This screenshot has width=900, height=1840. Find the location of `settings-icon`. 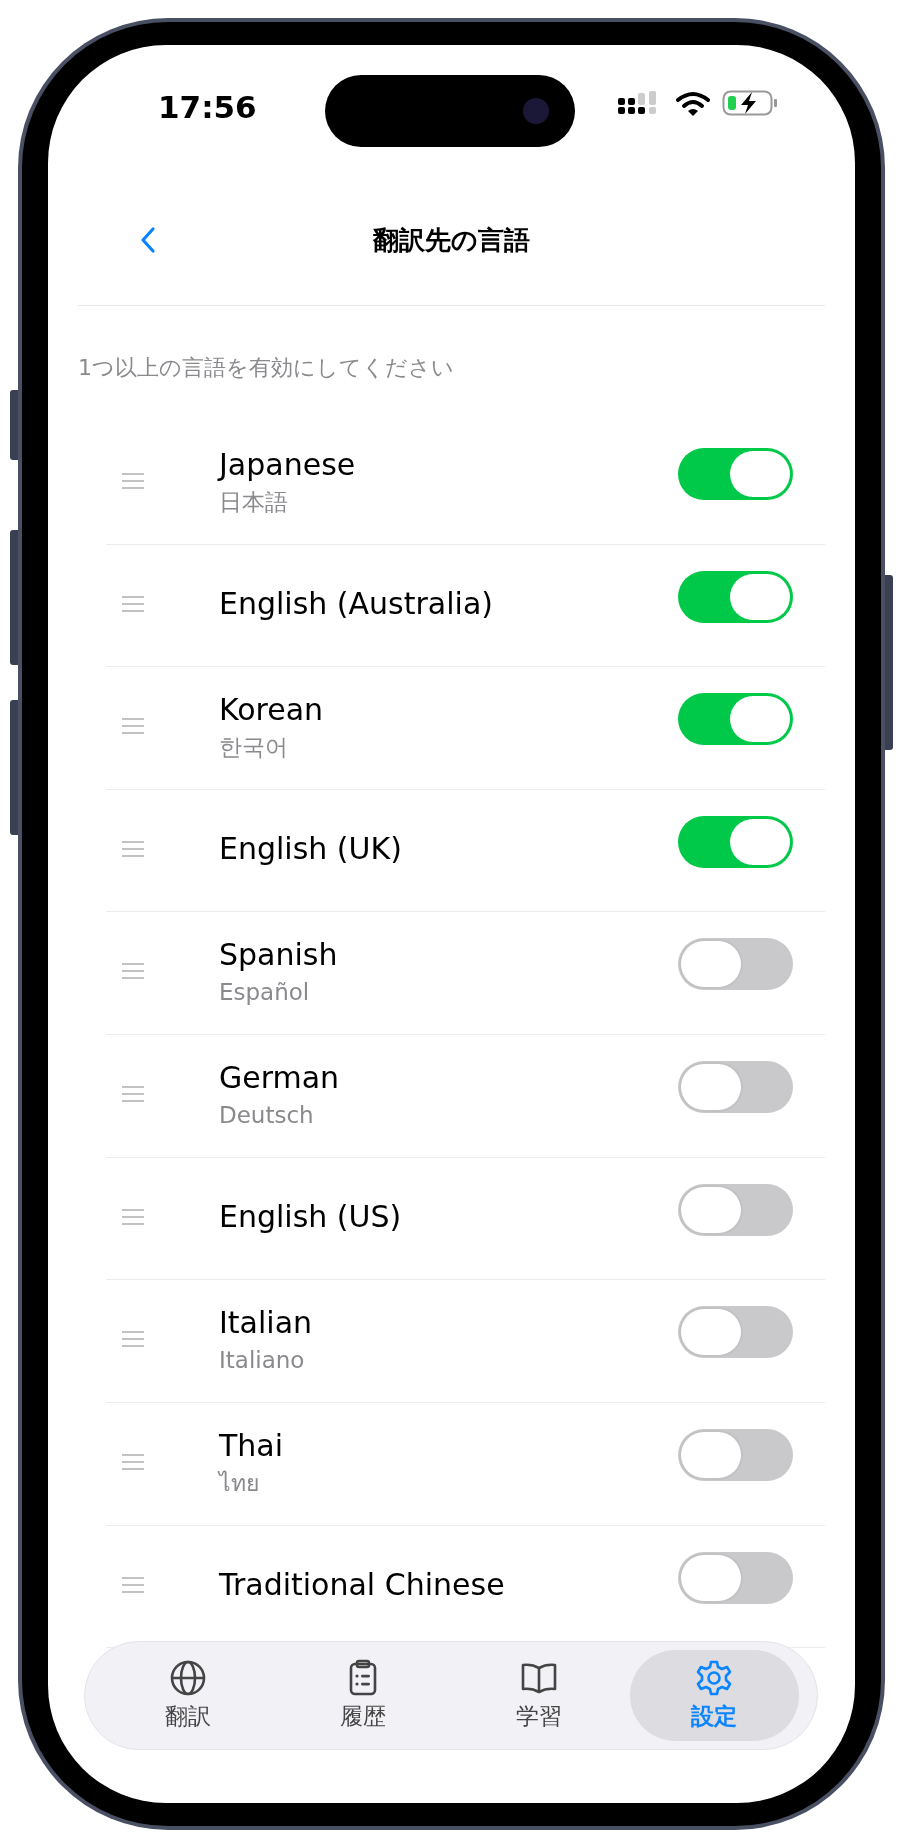

settings-icon is located at coordinates (714, 1678).